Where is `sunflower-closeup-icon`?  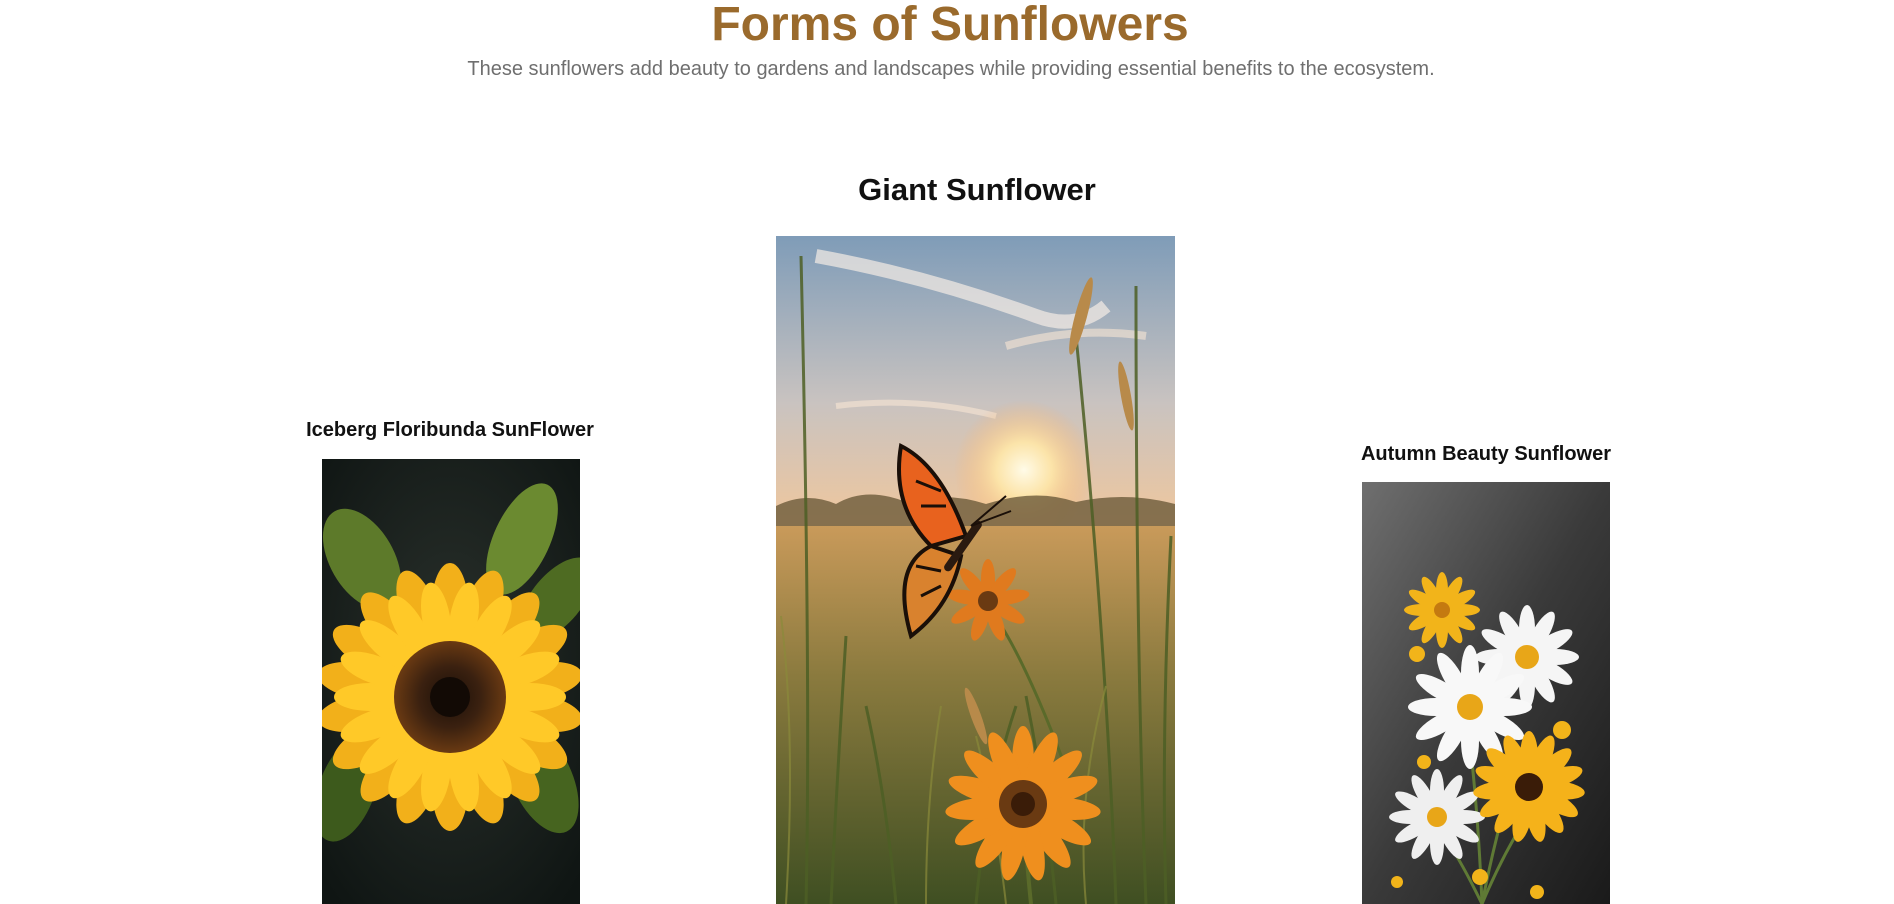
sunflower-closeup-icon is located at coordinates (451, 681).